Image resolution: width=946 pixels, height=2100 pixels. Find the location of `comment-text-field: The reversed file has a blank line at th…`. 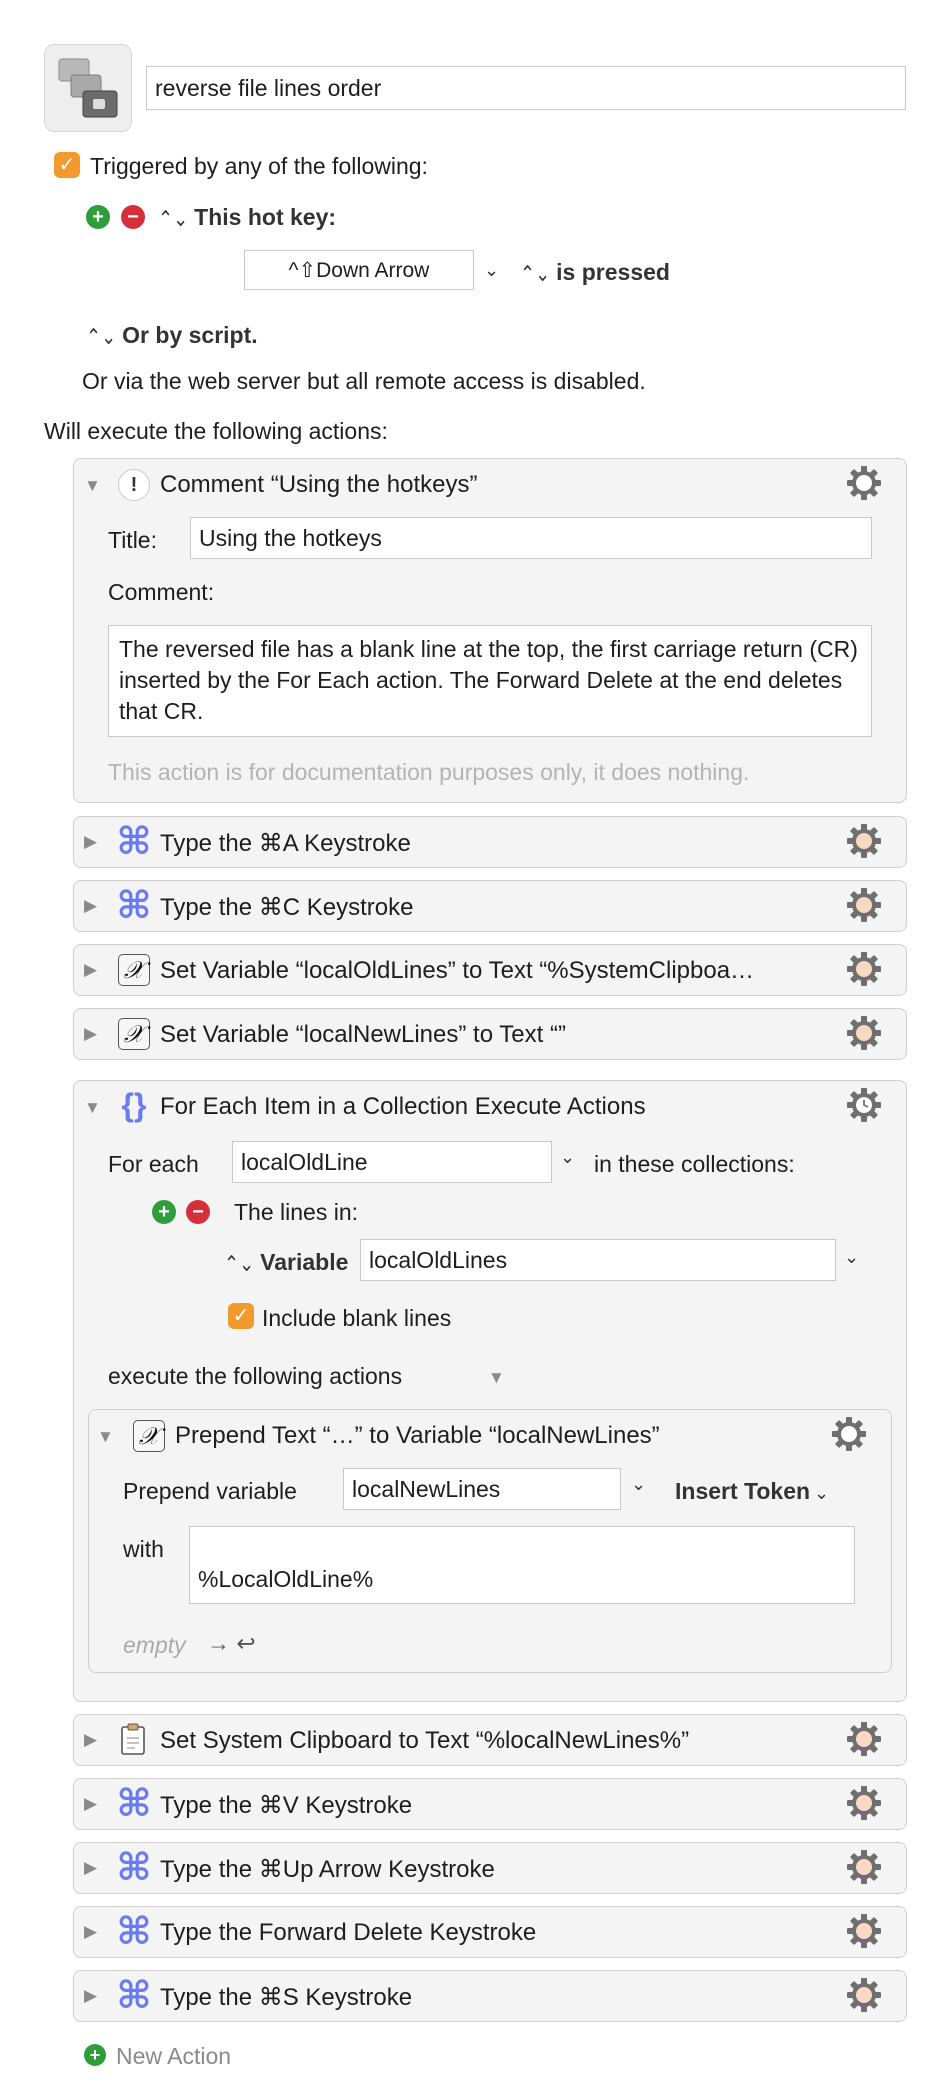

comment-text-field: The reversed file has a blank line at th… is located at coordinates (490, 681).